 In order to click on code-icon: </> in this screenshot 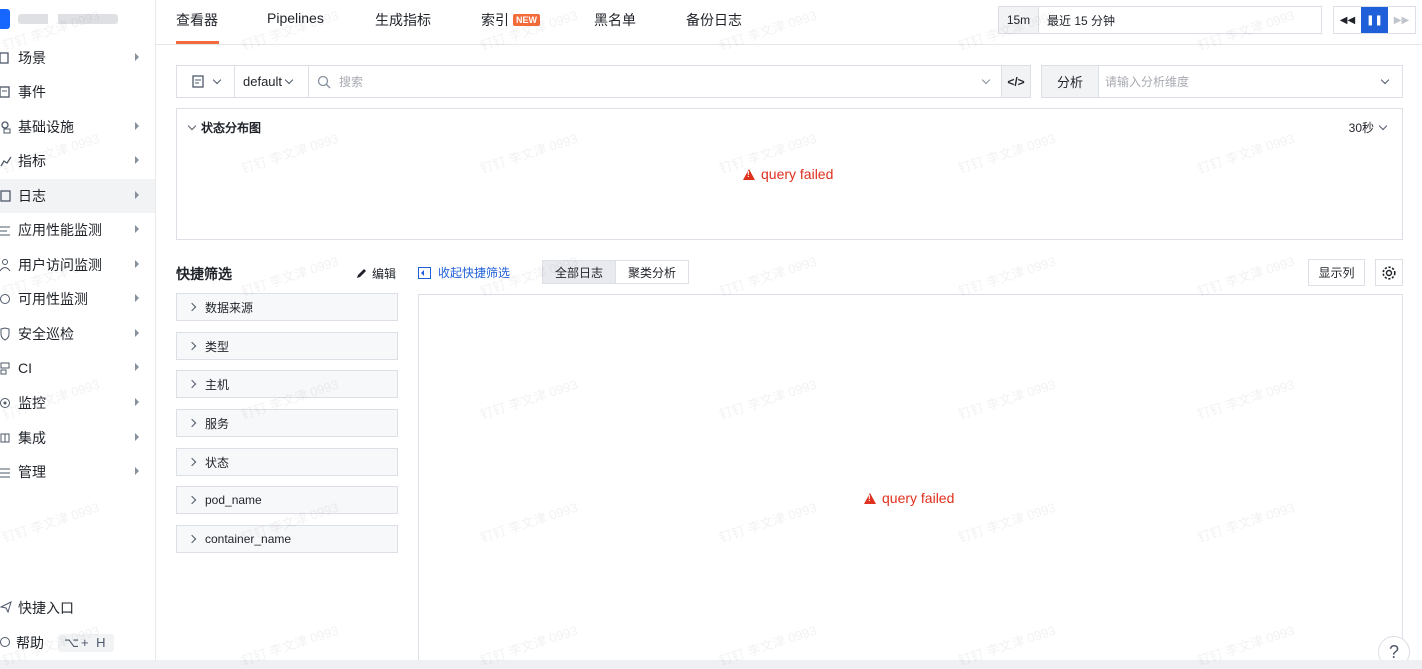, I will do `click(1016, 81)`.